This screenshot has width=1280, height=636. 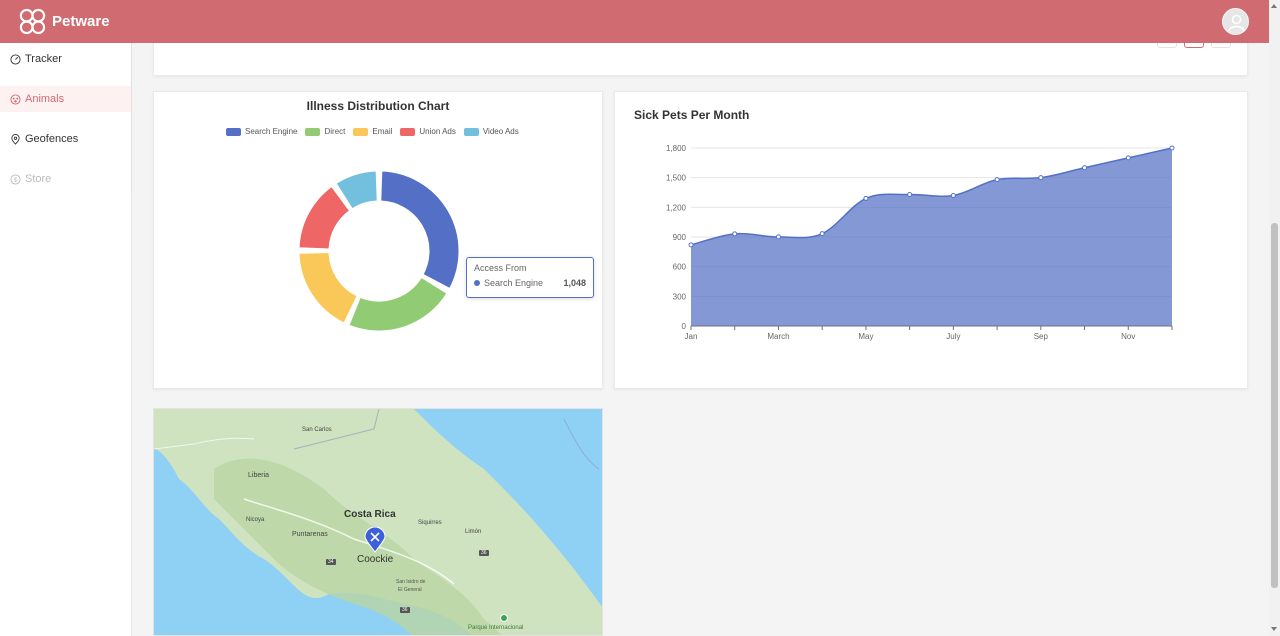 What do you see at coordinates (473, 532) in the screenshot?
I see `map-place-label: Limón` at bounding box center [473, 532].